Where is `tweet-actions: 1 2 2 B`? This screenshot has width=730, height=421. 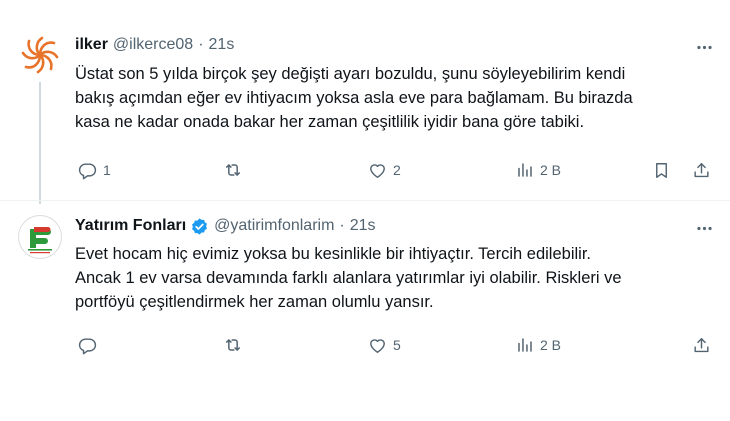
tweet-actions: 1 2 2 B is located at coordinates (398, 170).